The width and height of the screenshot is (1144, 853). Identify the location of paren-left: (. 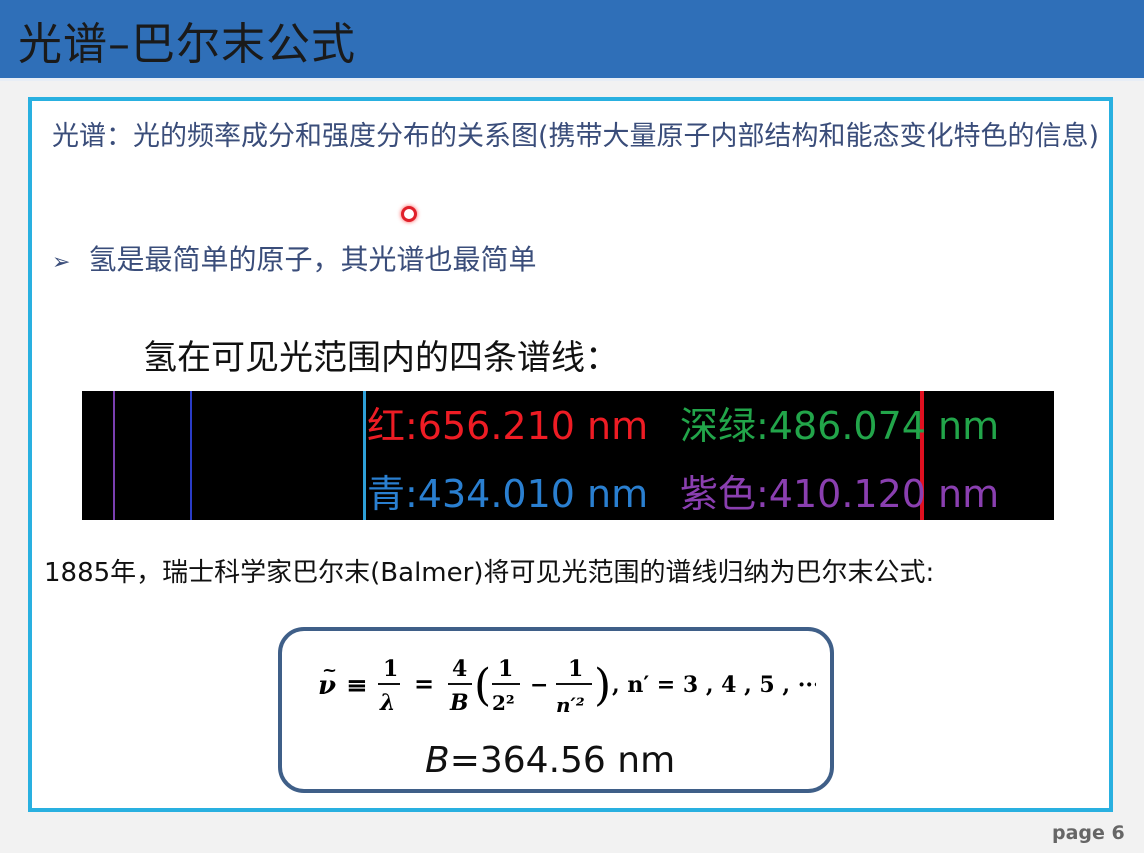
(482, 685).